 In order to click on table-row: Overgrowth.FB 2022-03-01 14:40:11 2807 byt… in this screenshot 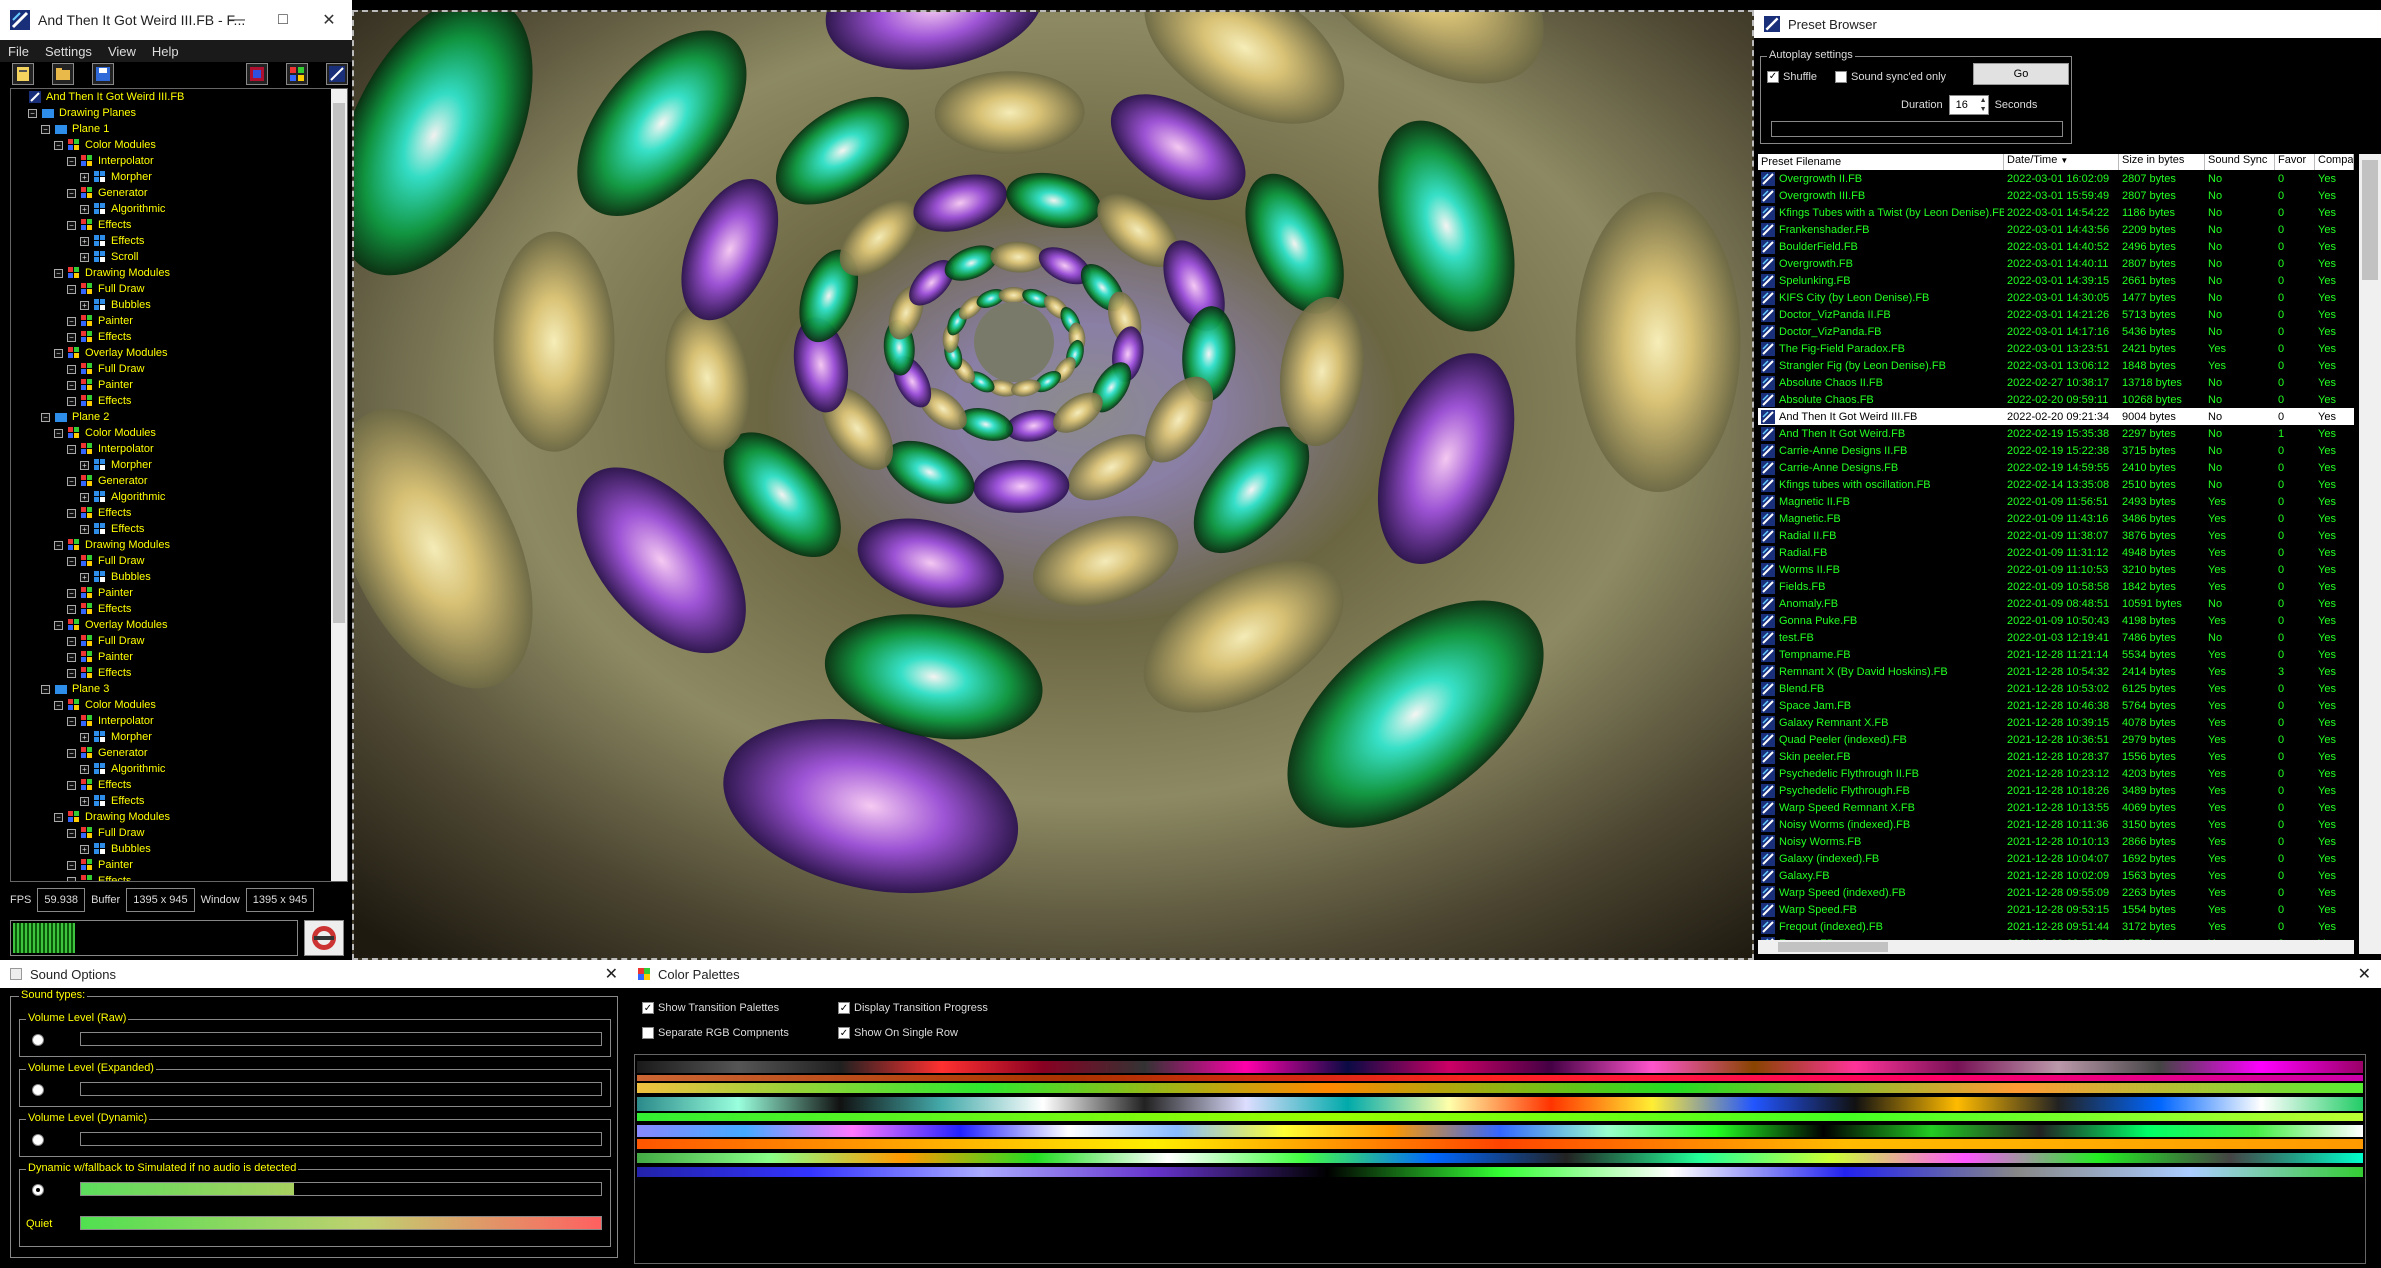, I will do `click(2056, 263)`.